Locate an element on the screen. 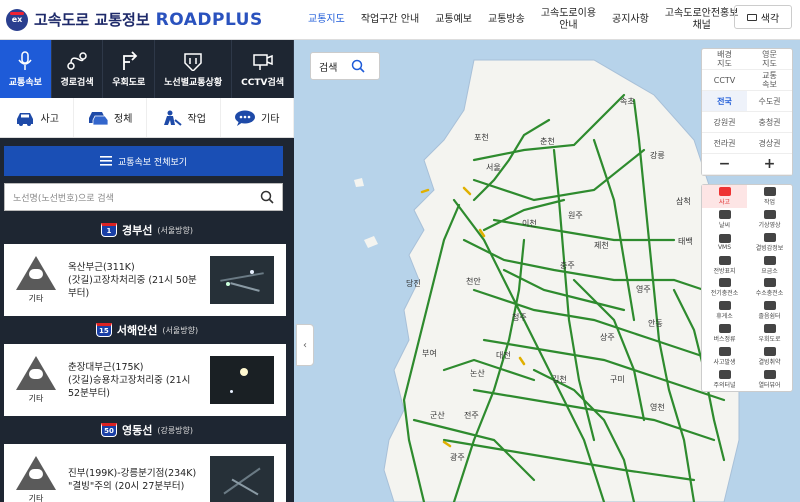 The width and height of the screenshot is (800, 502). tab-label: 교통속보 is located at coordinates (25, 82).